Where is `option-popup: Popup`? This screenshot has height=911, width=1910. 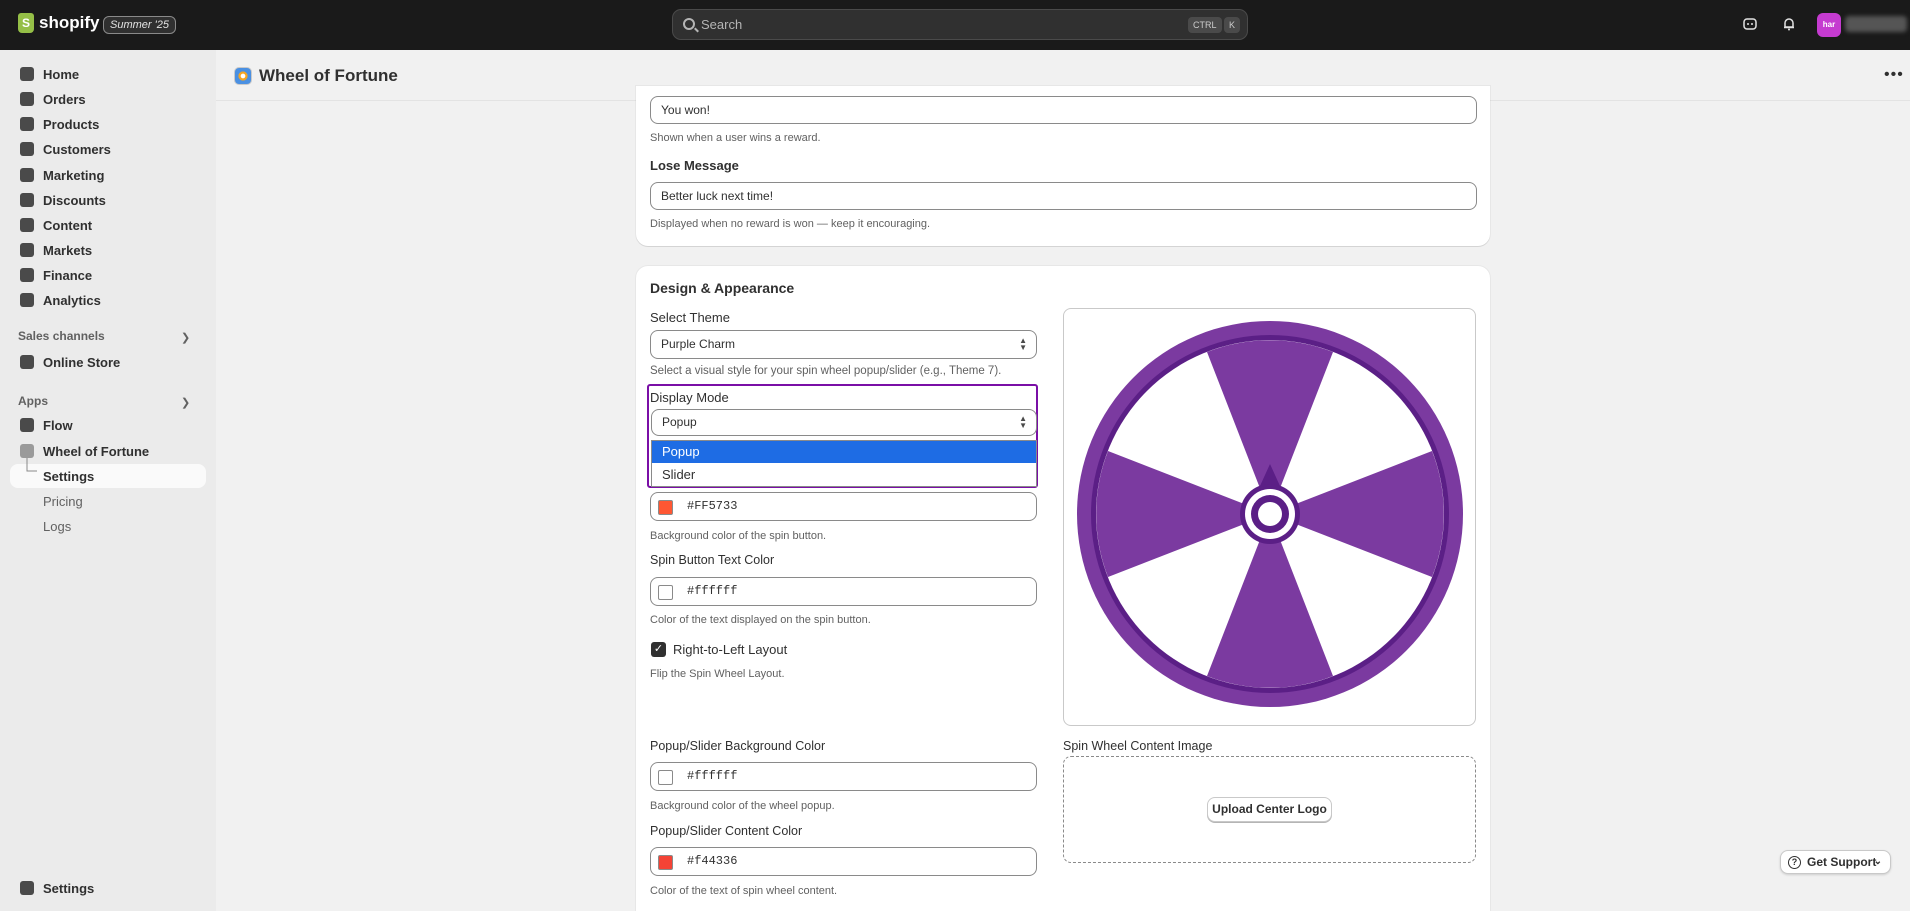 option-popup: Popup is located at coordinates (844, 452).